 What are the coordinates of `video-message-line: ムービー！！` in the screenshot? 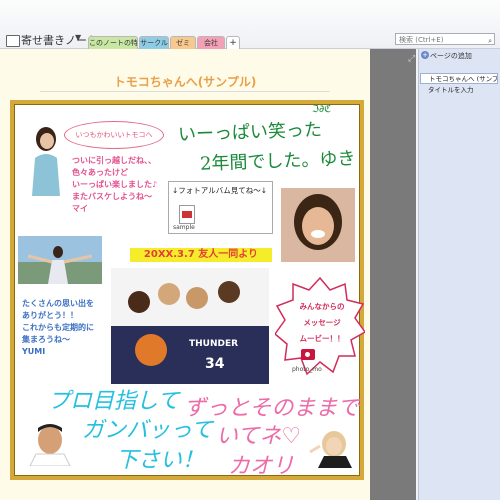 It's located at (322, 338).